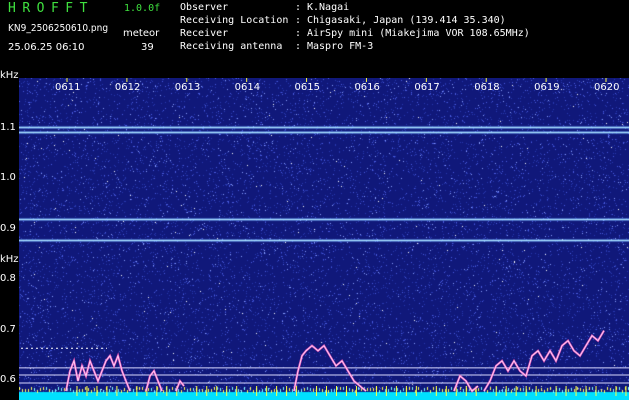 The width and height of the screenshot is (629, 400). What do you see at coordinates (234, 20) in the screenshot?
I see `info-key: Receiving Location` at bounding box center [234, 20].